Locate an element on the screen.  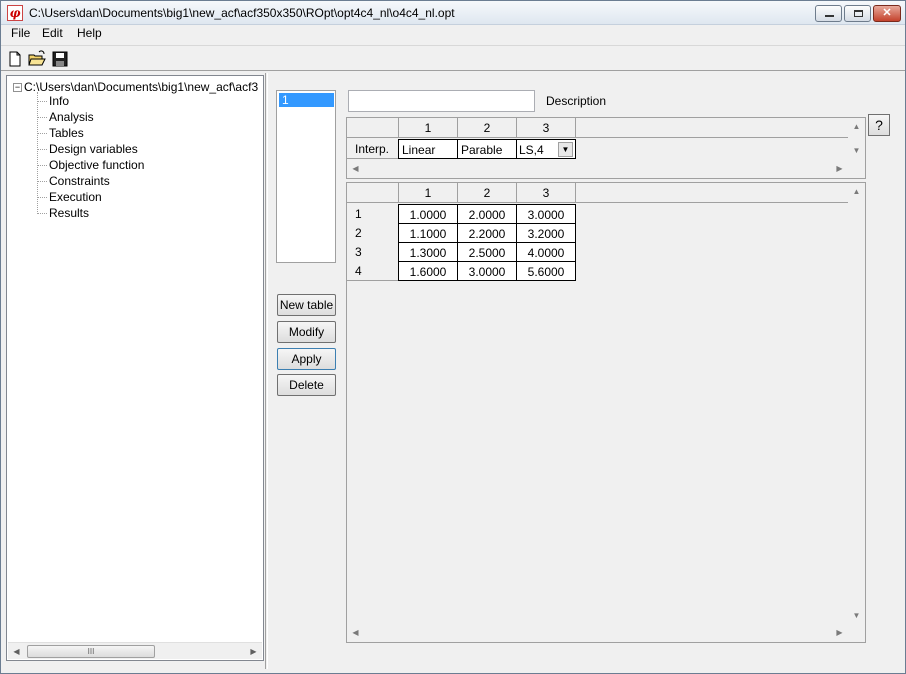
table-list-item: 1 is located at coordinates (306, 100).